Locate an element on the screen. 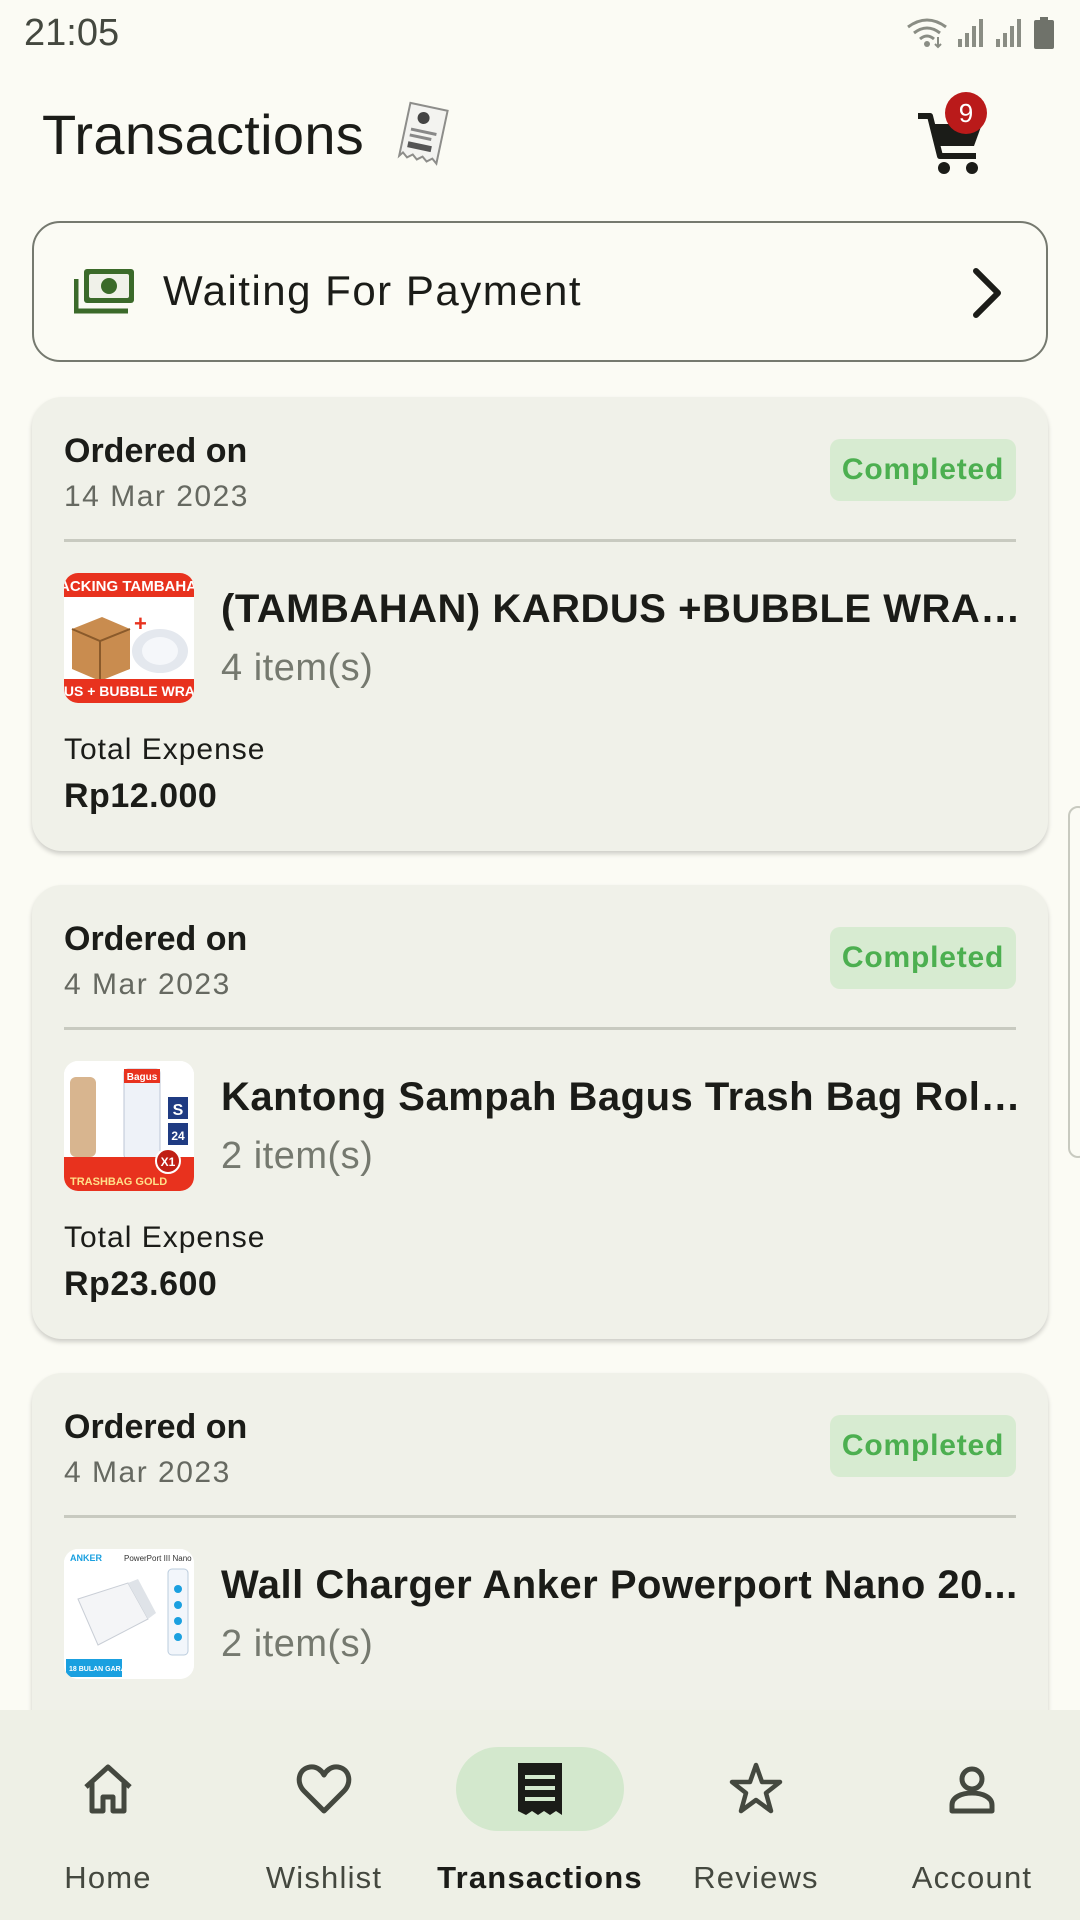 Image resolution: width=1080 pixels, height=1920 pixels. star-icon is located at coordinates (756, 1788).